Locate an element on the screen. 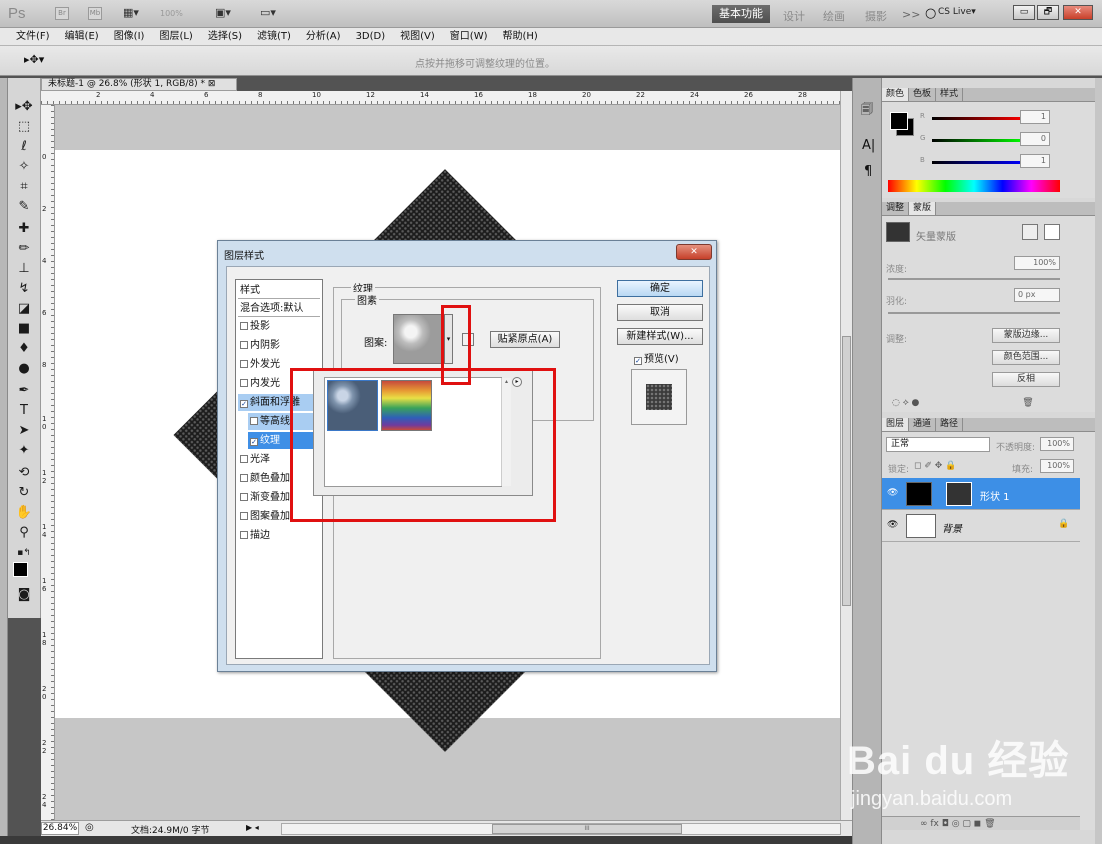 The width and height of the screenshot is (1102, 844). channel-g-slider is located at coordinates (978, 140).